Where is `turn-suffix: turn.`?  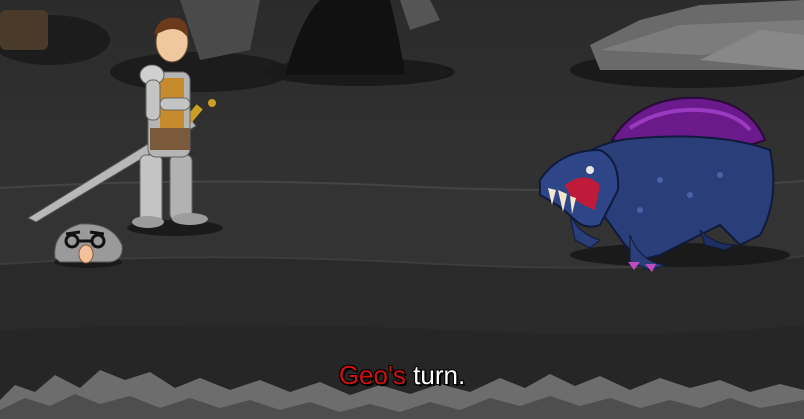
turn-suffix: turn. is located at coordinates (435, 375).